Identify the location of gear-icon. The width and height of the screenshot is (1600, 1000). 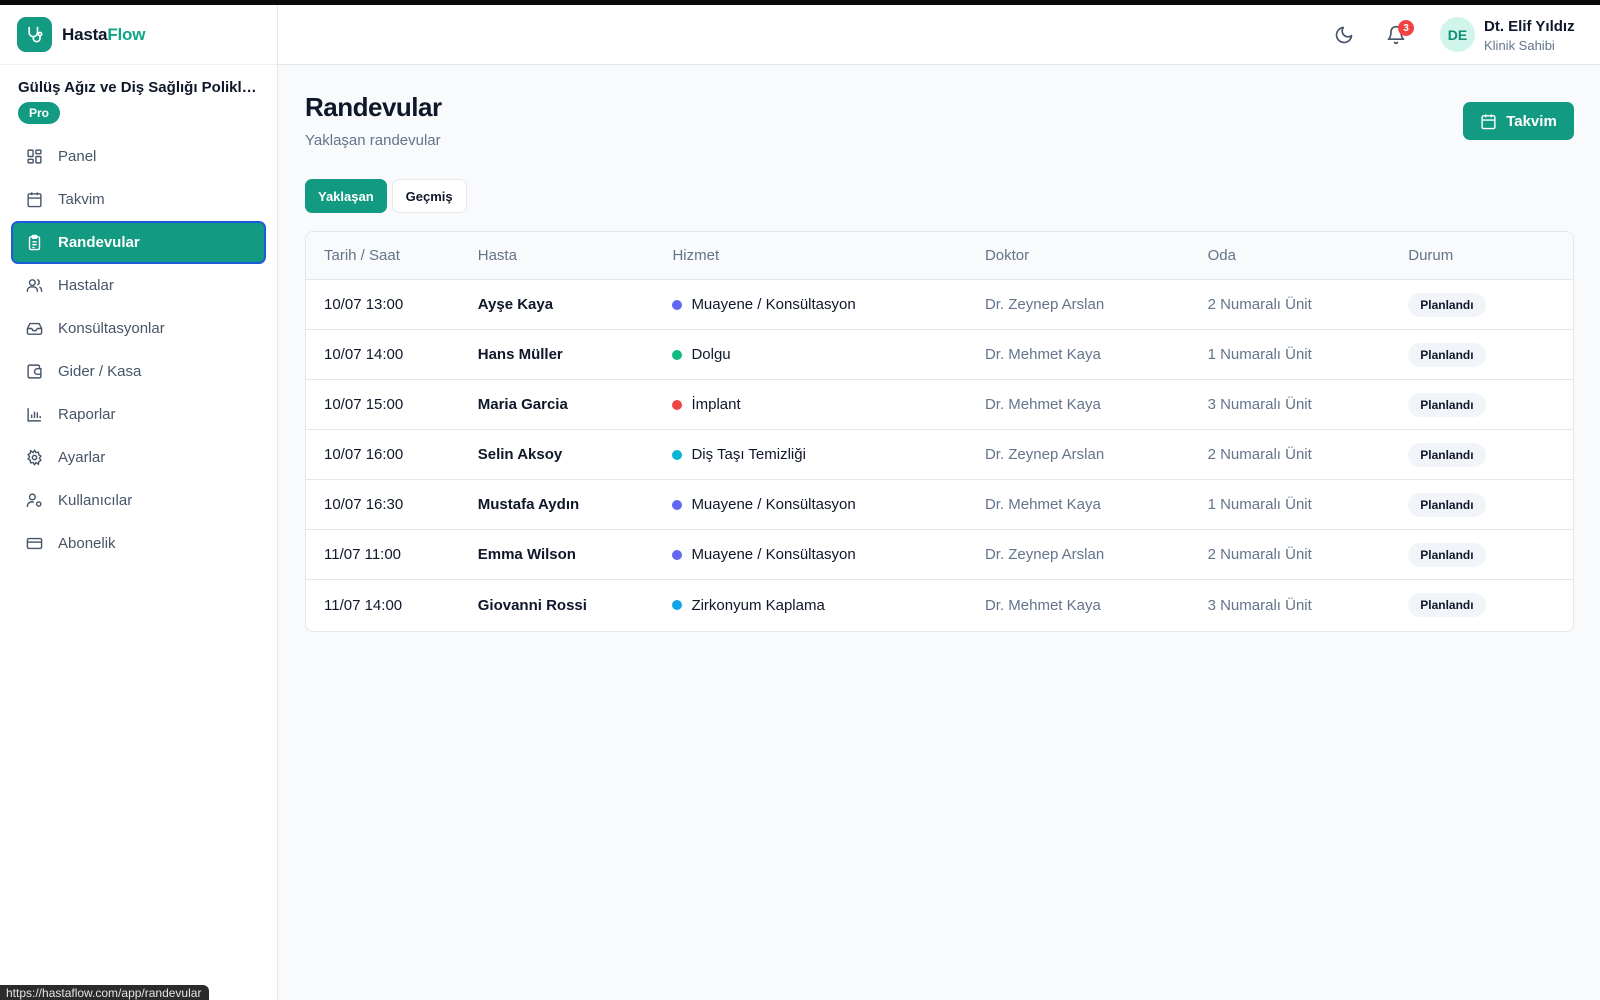
(34, 458).